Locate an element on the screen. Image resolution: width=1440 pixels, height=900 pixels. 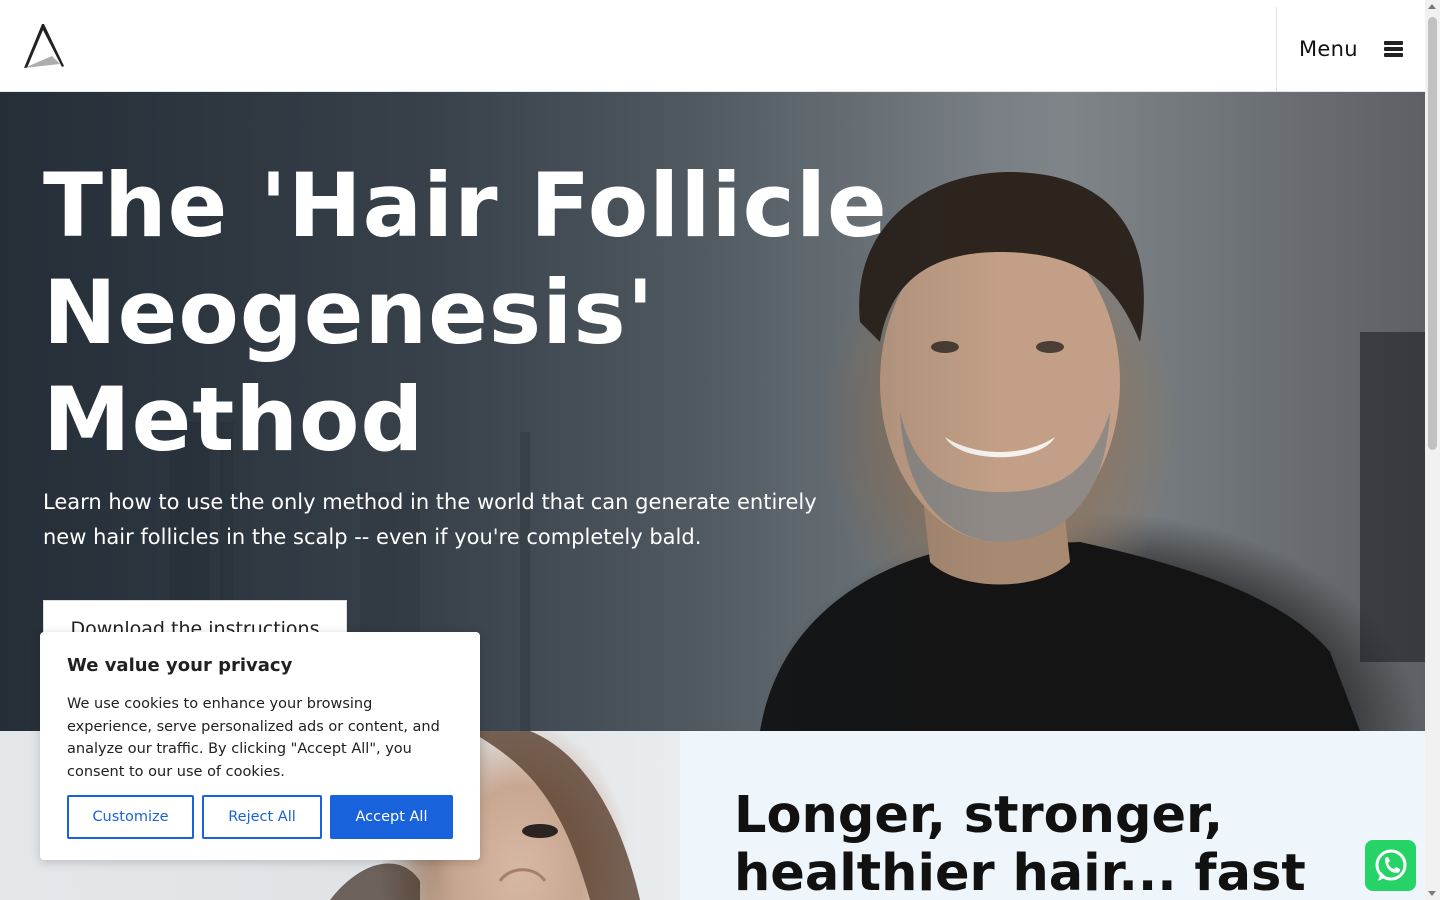
accept-all-button: Accept All is located at coordinates (391, 817).